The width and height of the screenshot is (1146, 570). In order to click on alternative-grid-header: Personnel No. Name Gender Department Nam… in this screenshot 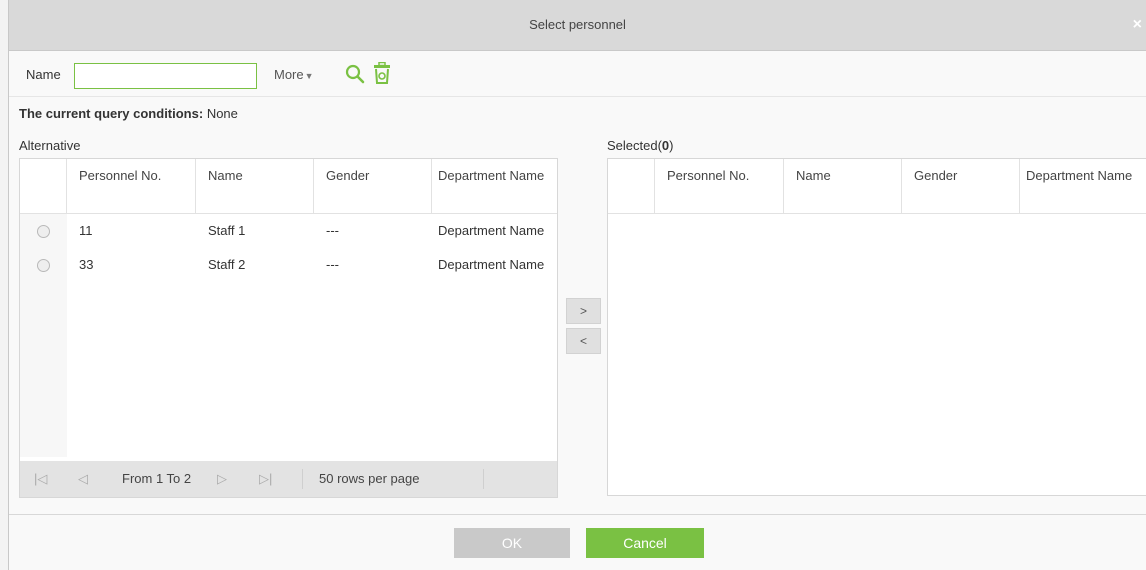, I will do `click(288, 186)`.